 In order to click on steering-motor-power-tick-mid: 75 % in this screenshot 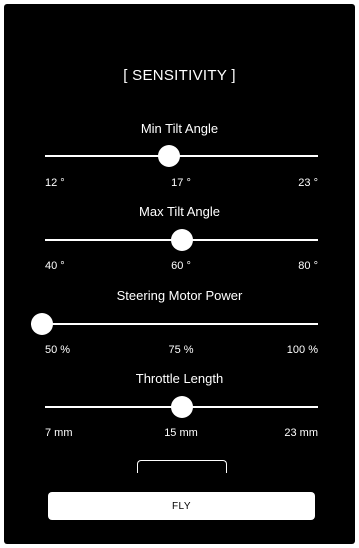, I will do `click(181, 350)`.